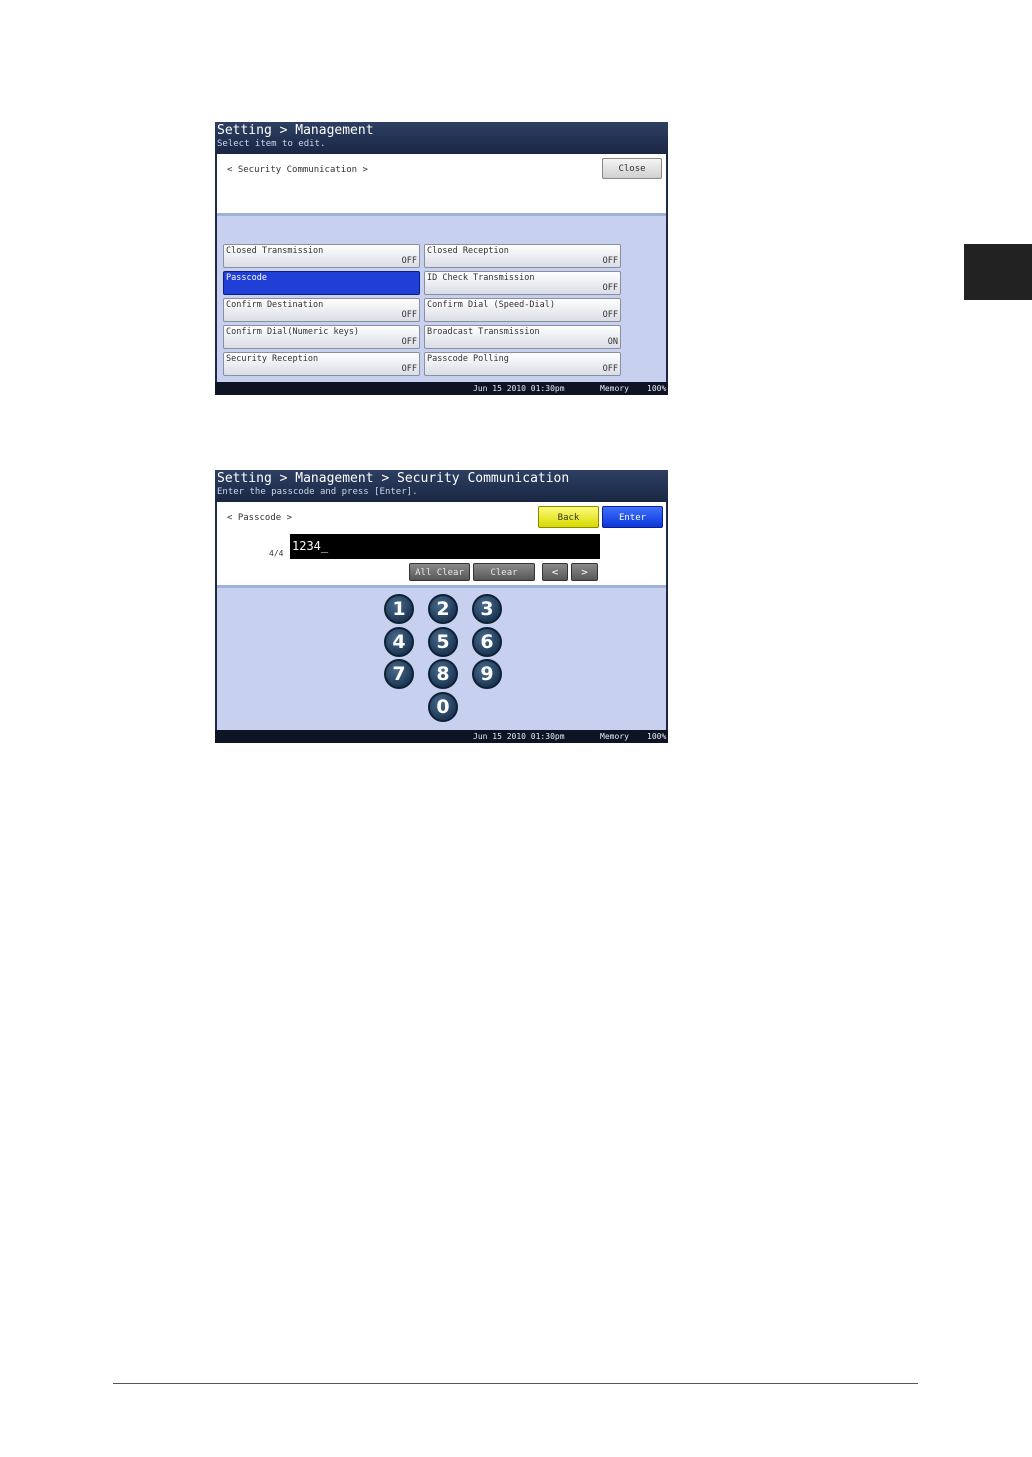 This screenshot has width=1032, height=1457. Describe the element at coordinates (275, 305) in the screenshot. I see `option-label: Confirm Destination` at that location.